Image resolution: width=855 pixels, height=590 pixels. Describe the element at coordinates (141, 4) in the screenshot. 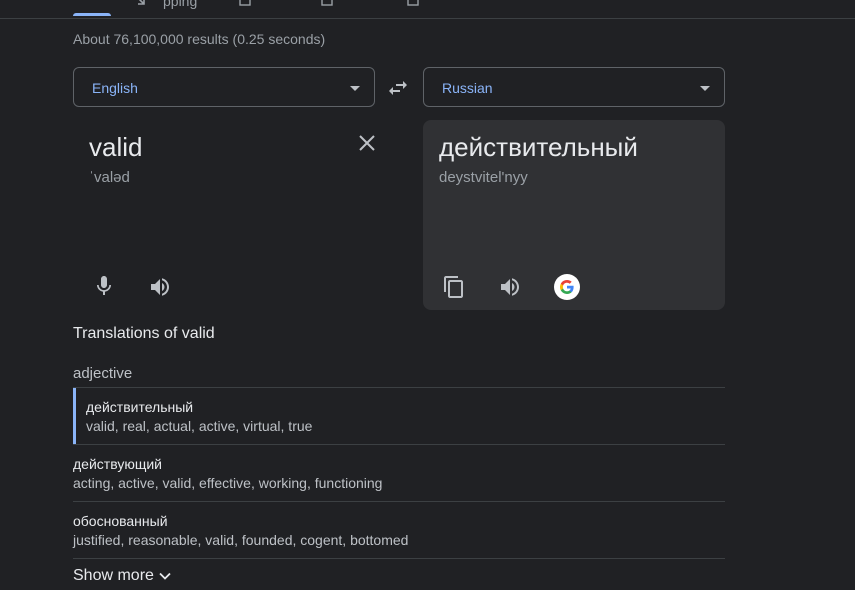

I see `tab-arrow-icon` at that location.